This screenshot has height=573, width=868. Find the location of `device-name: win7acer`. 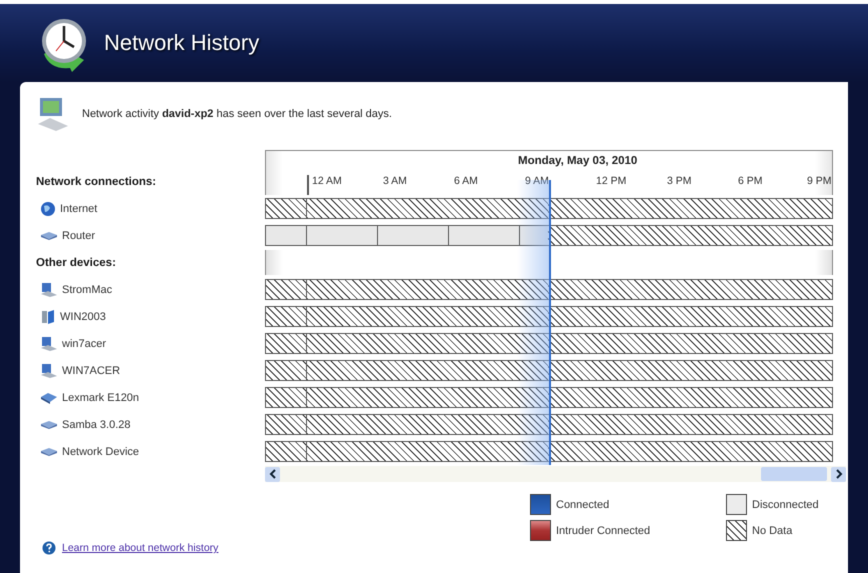

device-name: win7acer is located at coordinates (84, 344).